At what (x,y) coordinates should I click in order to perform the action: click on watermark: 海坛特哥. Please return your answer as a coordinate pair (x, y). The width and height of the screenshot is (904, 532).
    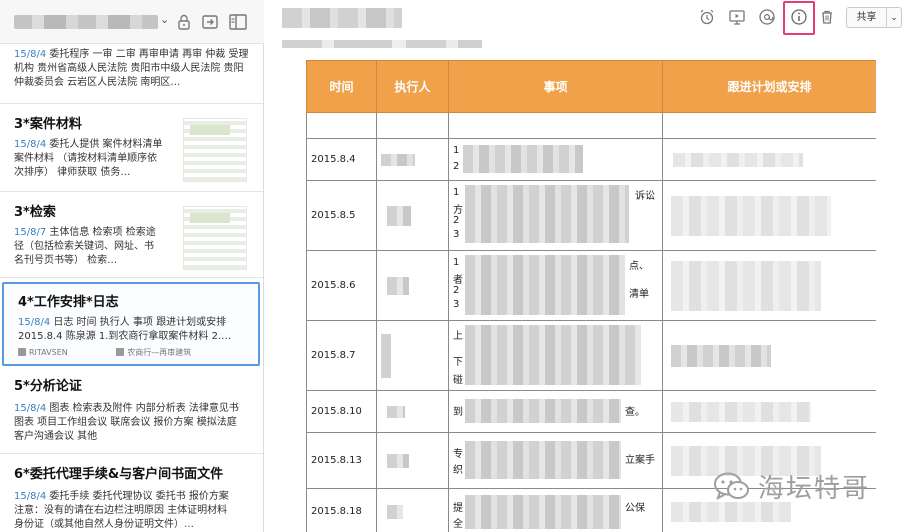
    Looking at the image, I should click on (791, 486).